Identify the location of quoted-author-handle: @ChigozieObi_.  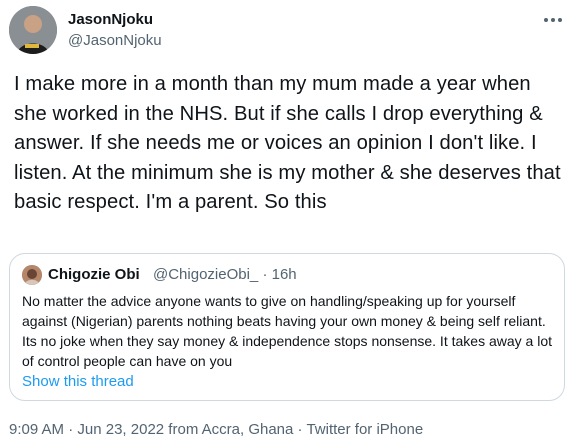
(205, 274).